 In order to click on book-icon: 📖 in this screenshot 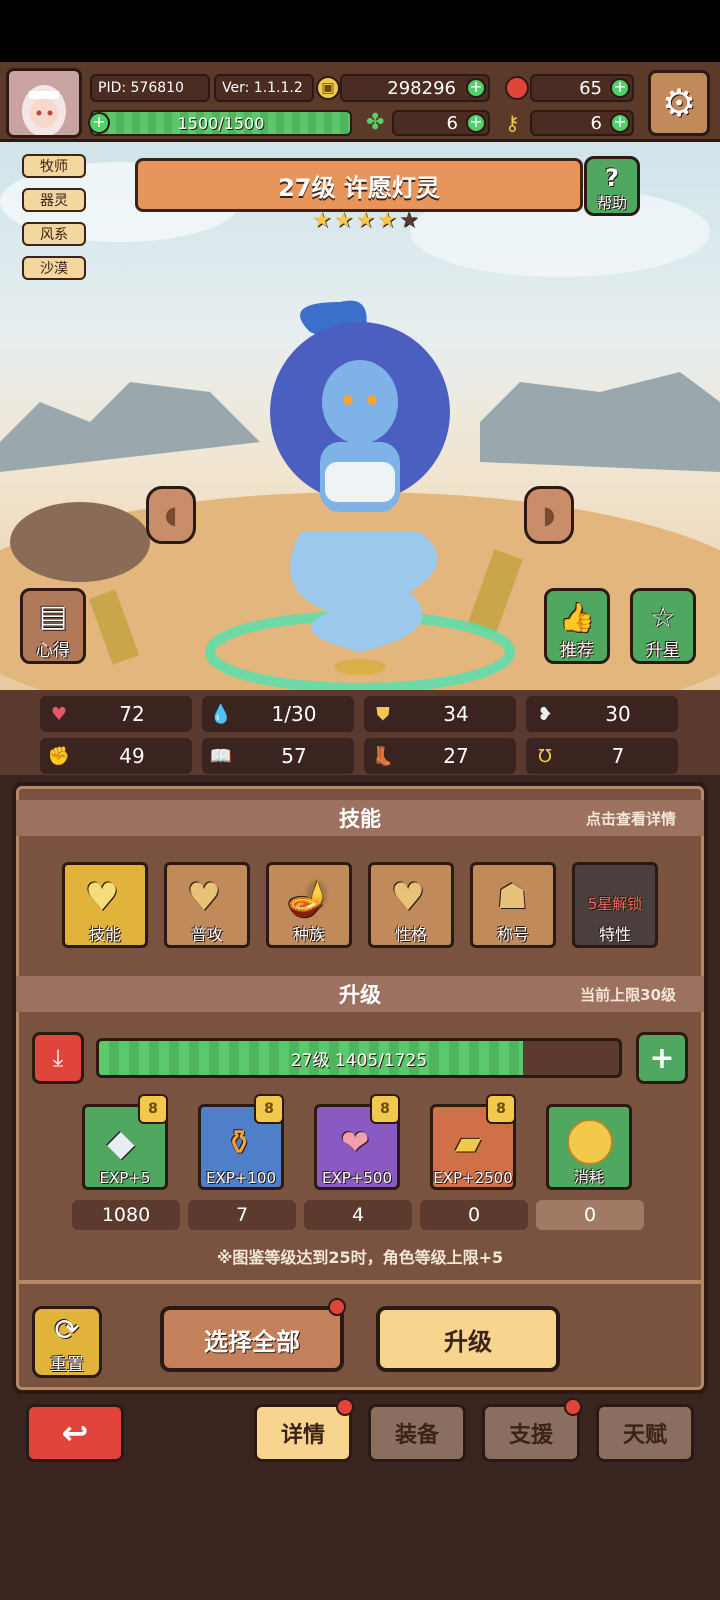, I will do `click(221, 756)`.